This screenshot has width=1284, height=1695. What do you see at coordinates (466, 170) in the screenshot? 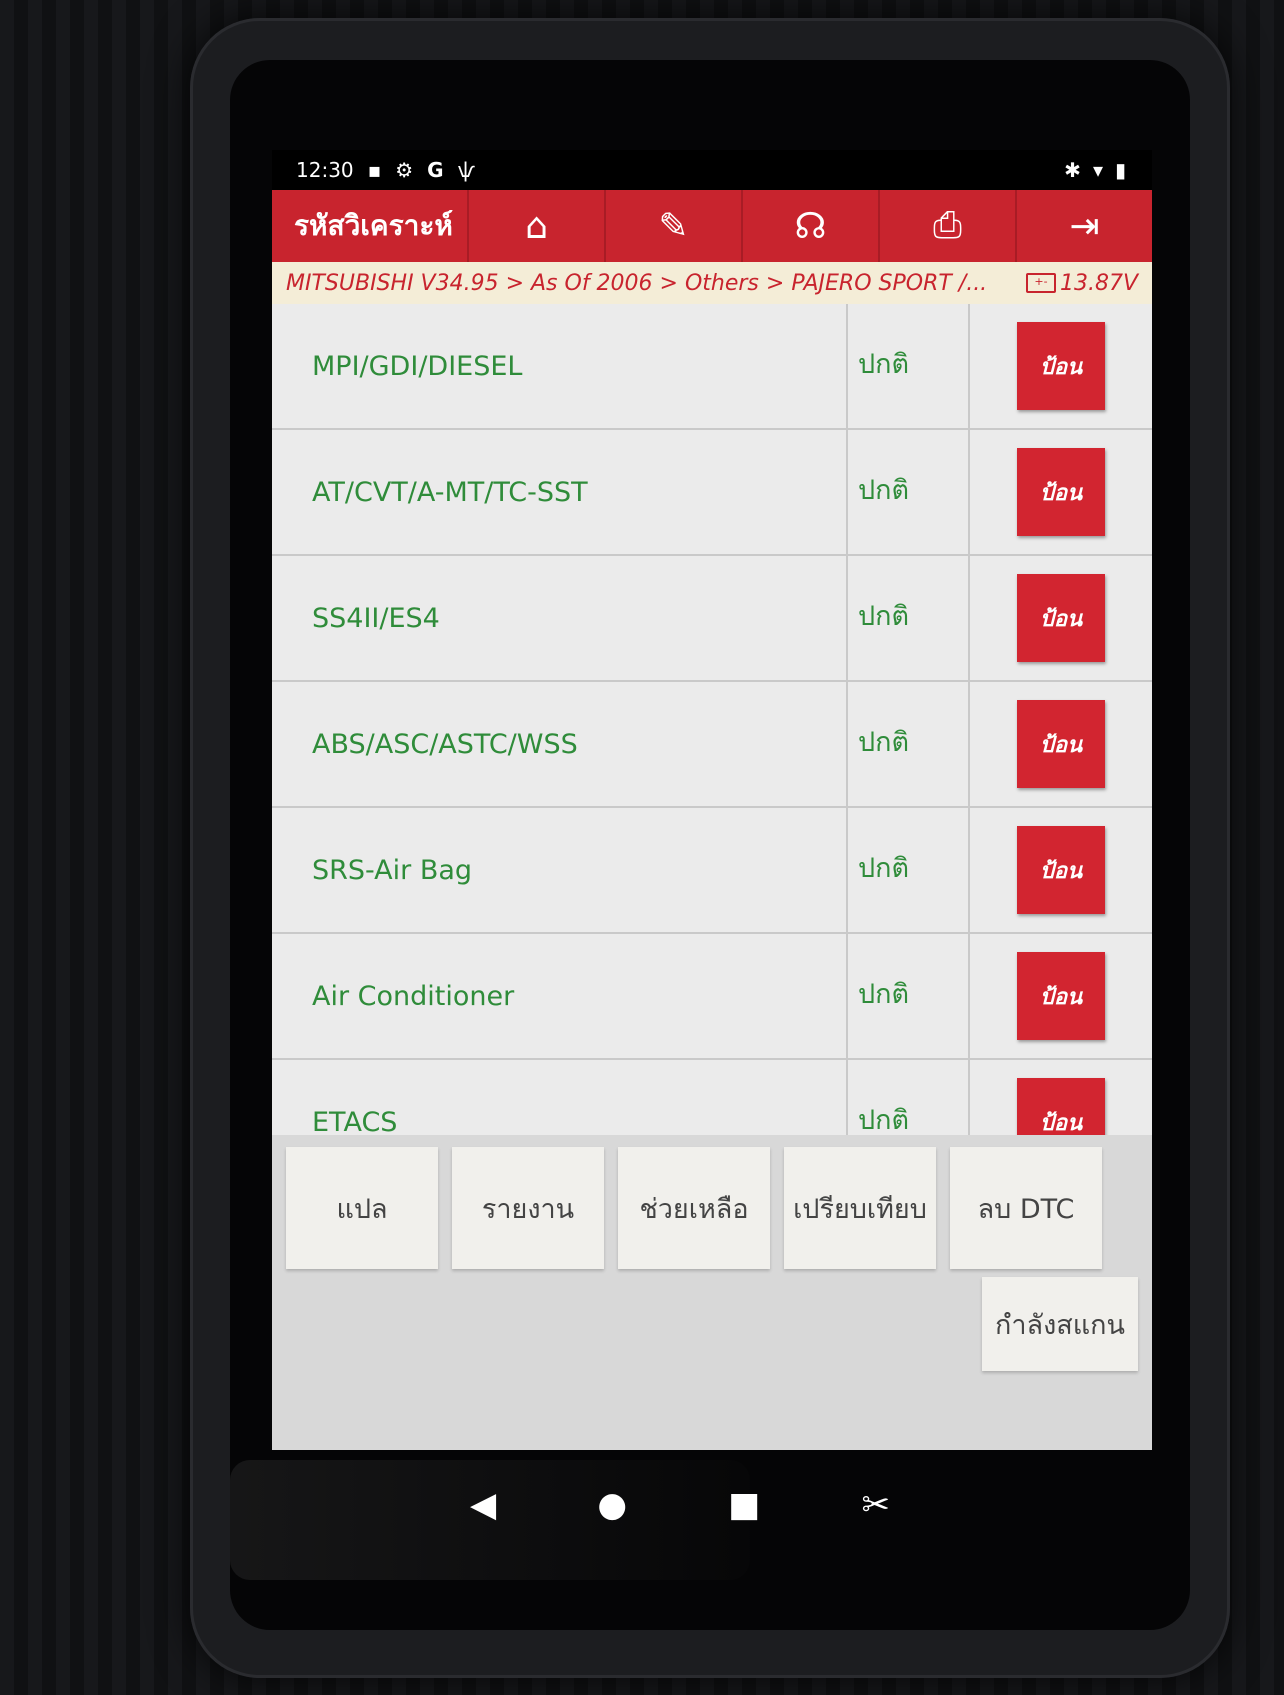
I see `usb-icon: ѱ` at bounding box center [466, 170].